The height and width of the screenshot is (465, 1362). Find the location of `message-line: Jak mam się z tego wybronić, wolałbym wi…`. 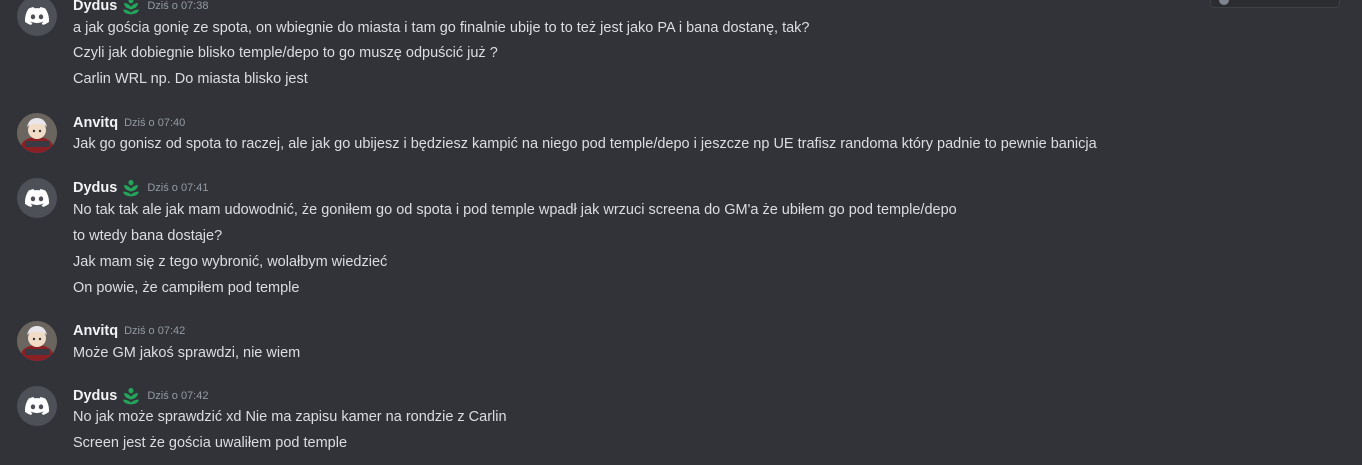

message-line: Jak mam się z tego wybronić, wolałbym wi… is located at coordinates (230, 262).